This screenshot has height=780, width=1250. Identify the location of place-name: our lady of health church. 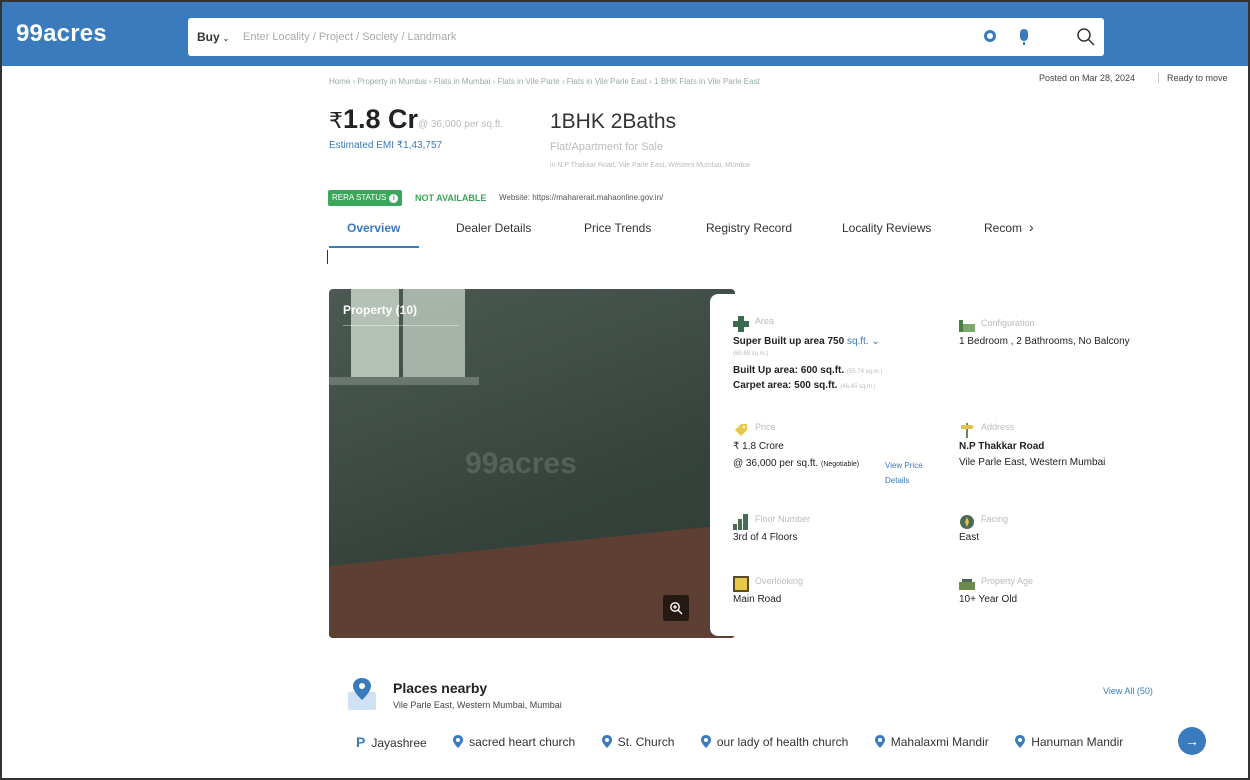
(782, 741).